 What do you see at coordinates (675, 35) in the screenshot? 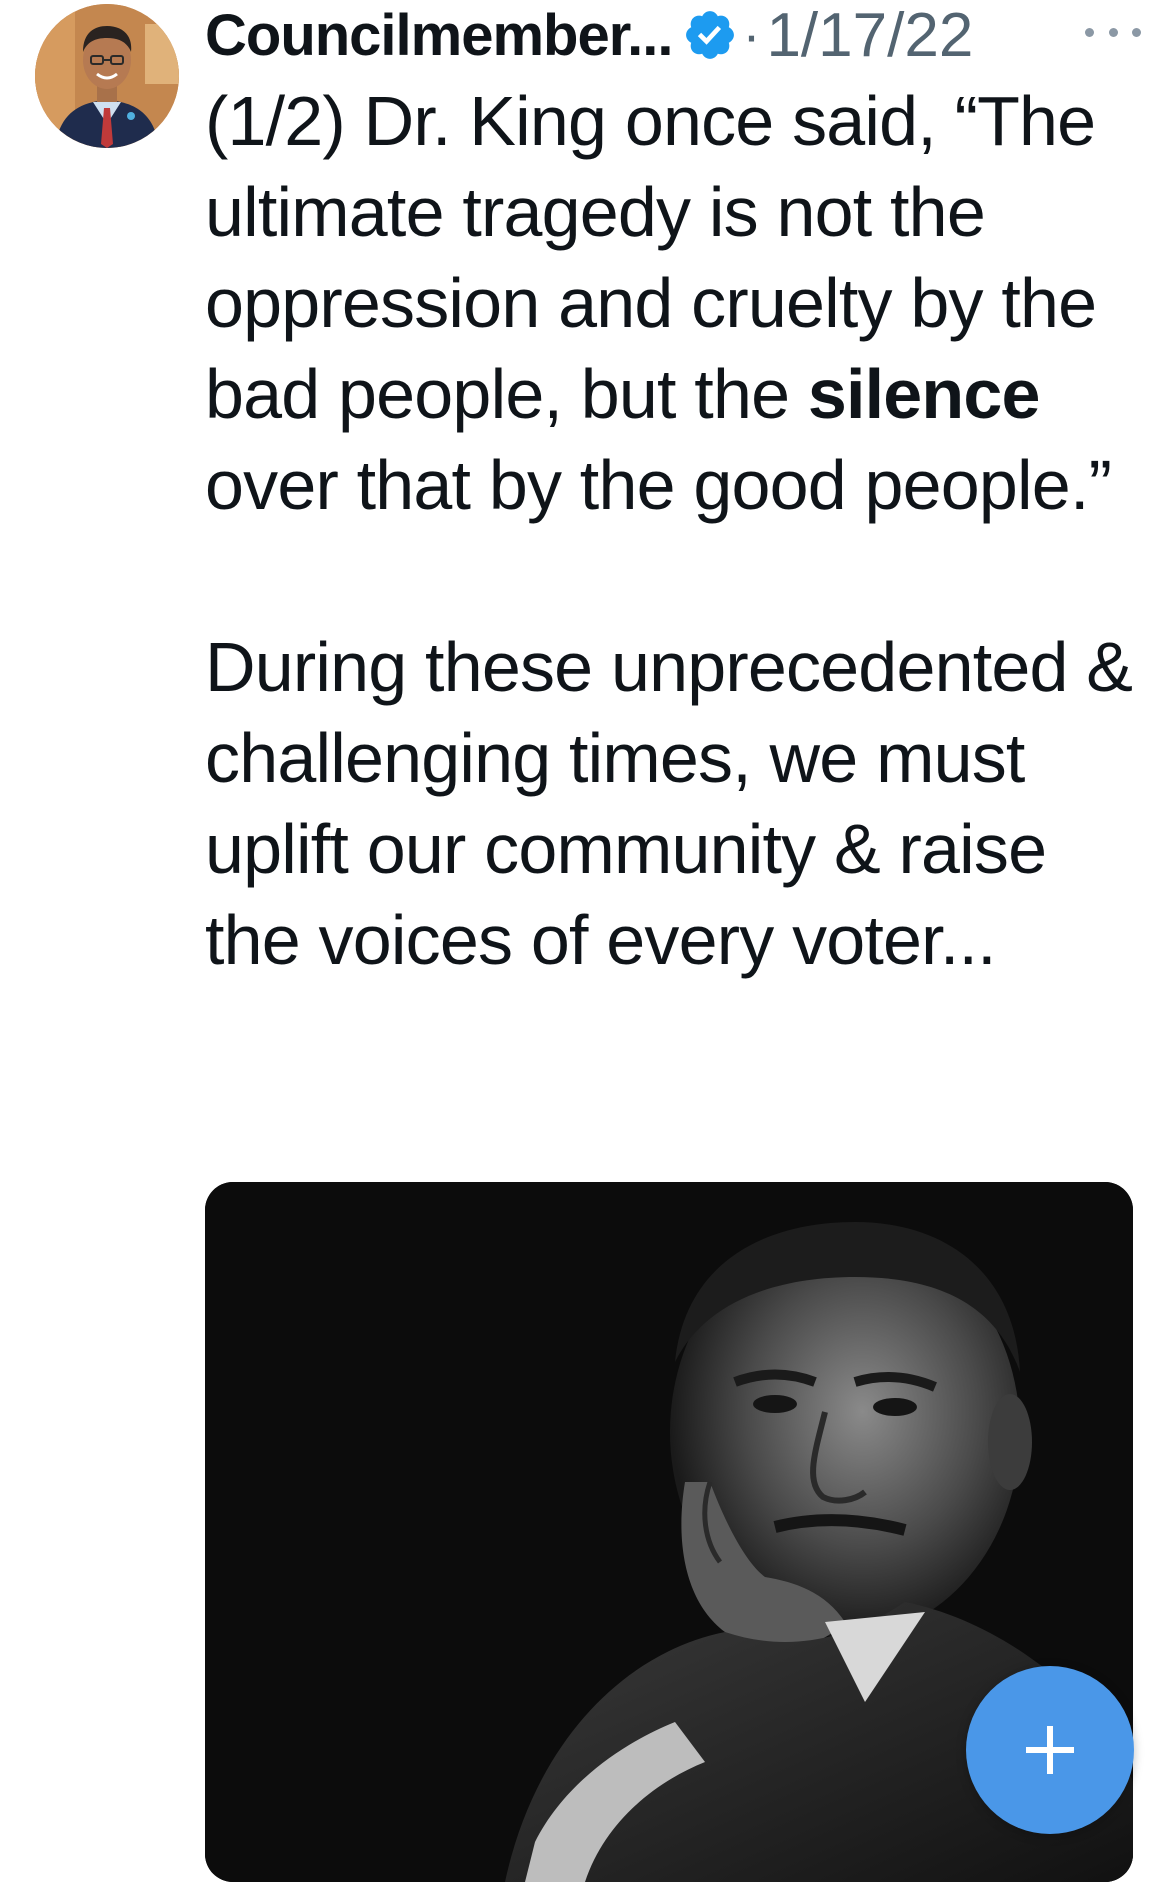
I see `tweet-header: Councilmember... · 1/17/22` at bounding box center [675, 35].